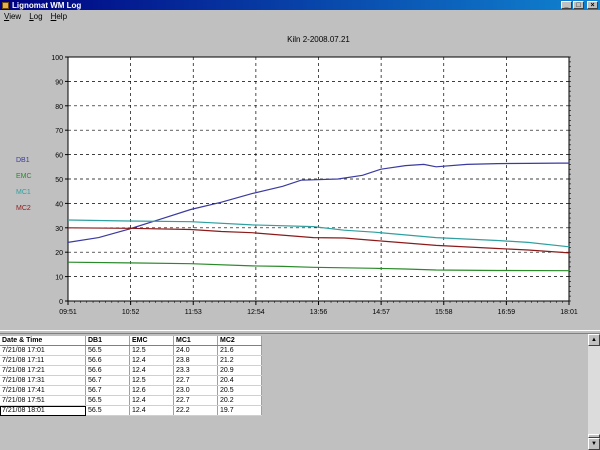 This screenshot has height=450, width=600. What do you see at coordinates (569, 312) in the screenshot?
I see `x-tick-label: 18:01` at bounding box center [569, 312].